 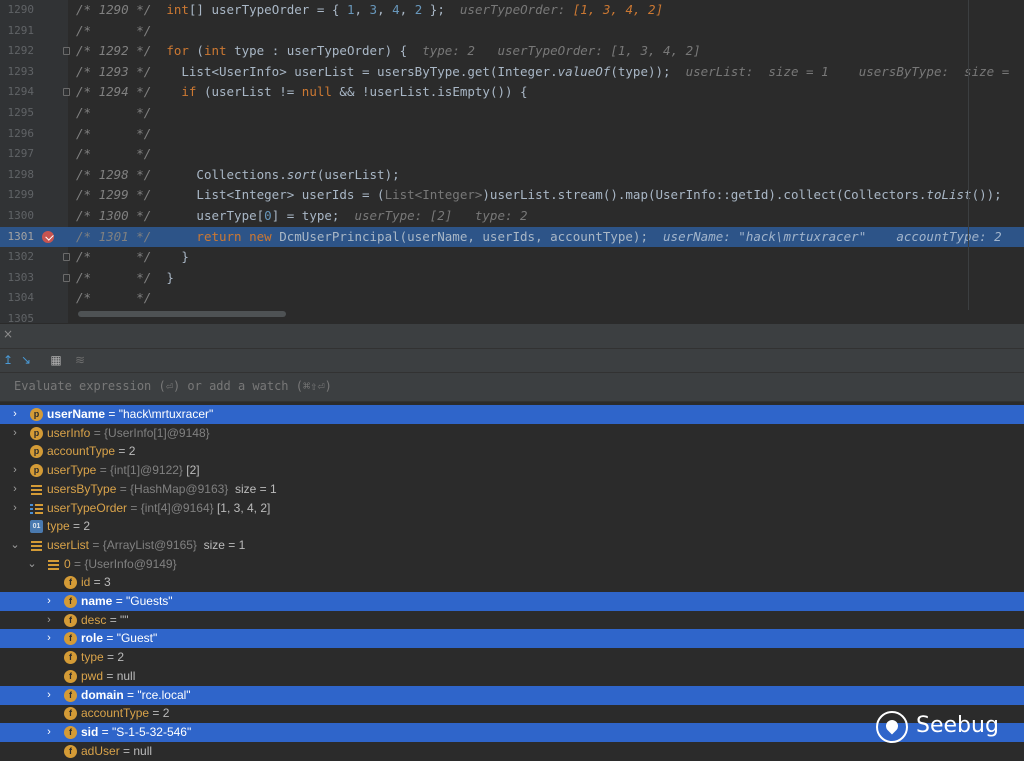 What do you see at coordinates (433, 195) in the screenshot?
I see `code-token: List<Integer>` at bounding box center [433, 195].